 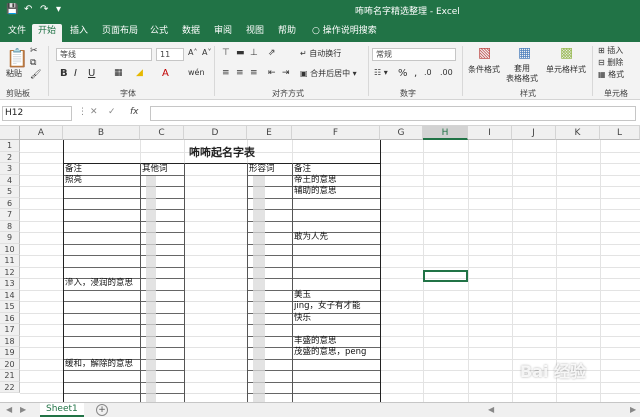 What do you see at coordinates (101, 133) in the screenshot?
I see `column-header-b: B` at bounding box center [101, 133].